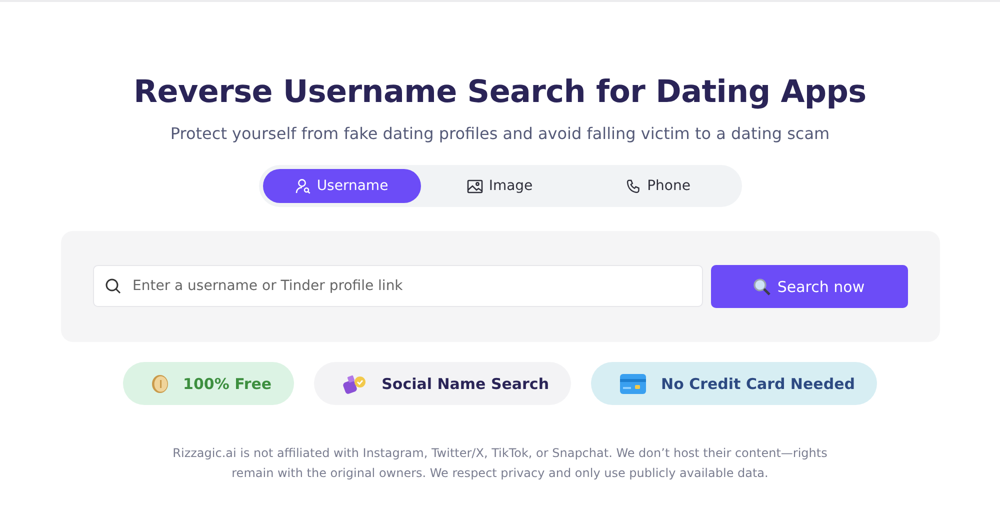 The height and width of the screenshot is (523, 1000). Describe the element at coordinates (809, 286) in the screenshot. I see `search-button: Search now` at that location.